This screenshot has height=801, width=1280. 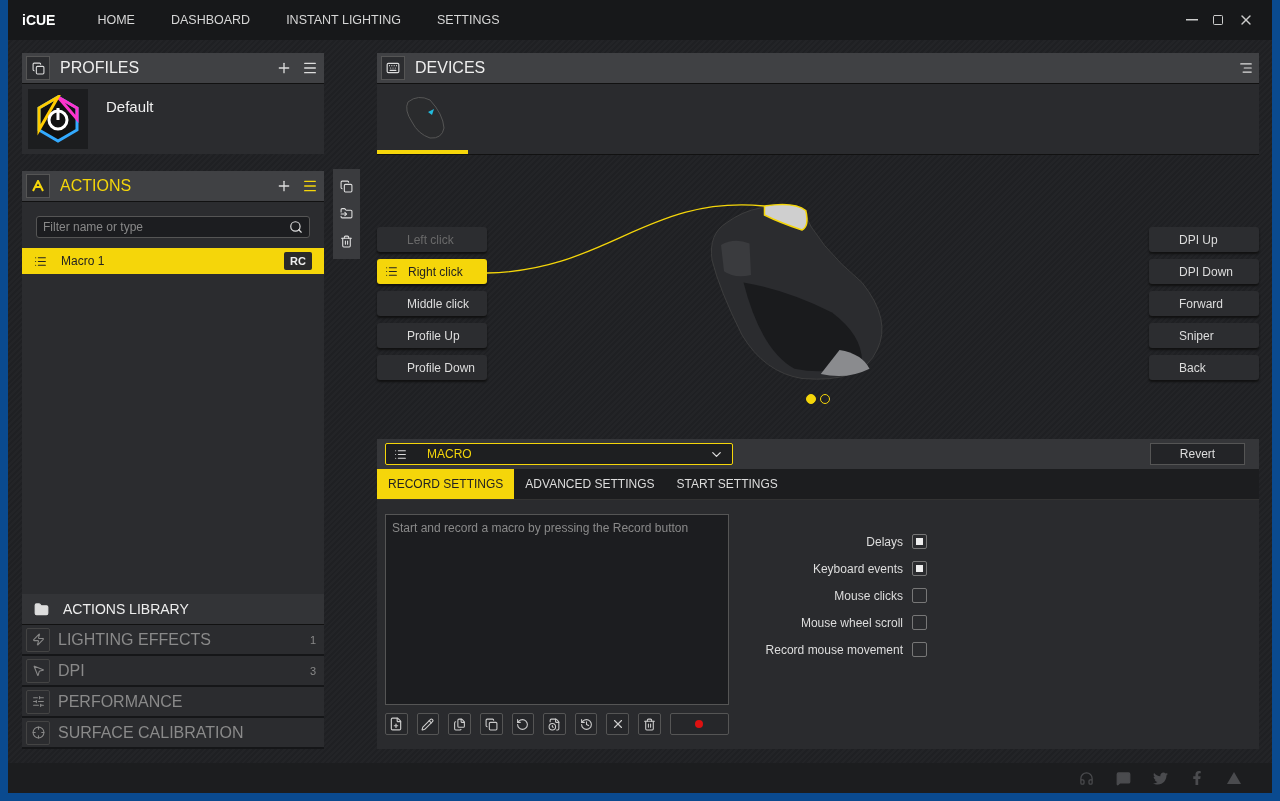 I want to click on paste-button, so click(x=491, y=724).